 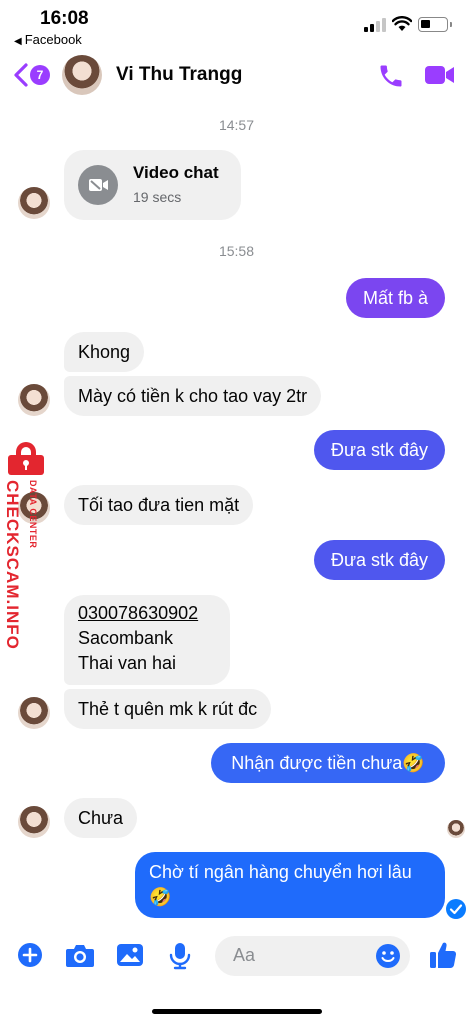 I want to click on microphone-icon, so click(x=180, y=956).